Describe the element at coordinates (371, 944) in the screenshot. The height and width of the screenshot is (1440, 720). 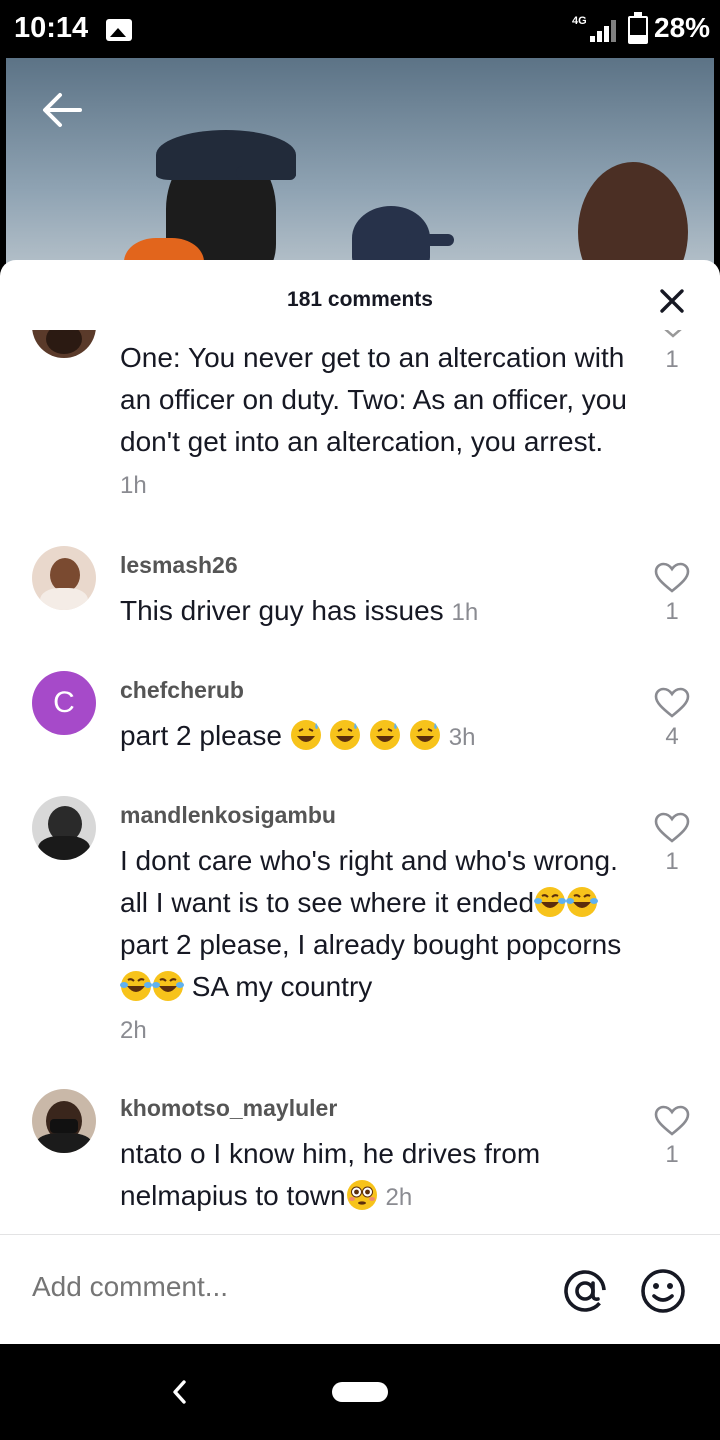
I see `comment-body-cont: part 2 please, I already bought popcorns` at that location.